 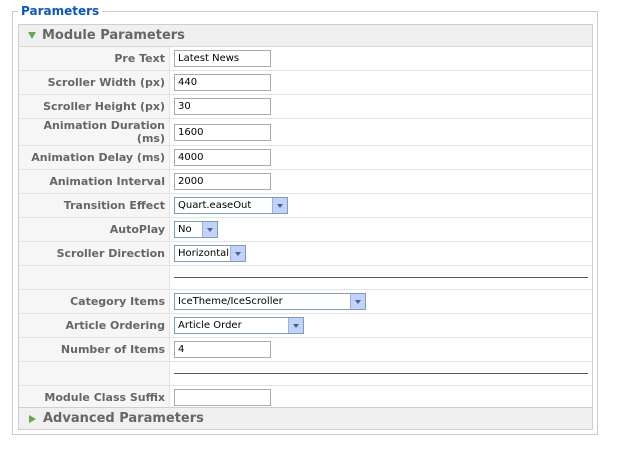 I want to click on param-label: Scroller Height (px), so click(x=94, y=106).